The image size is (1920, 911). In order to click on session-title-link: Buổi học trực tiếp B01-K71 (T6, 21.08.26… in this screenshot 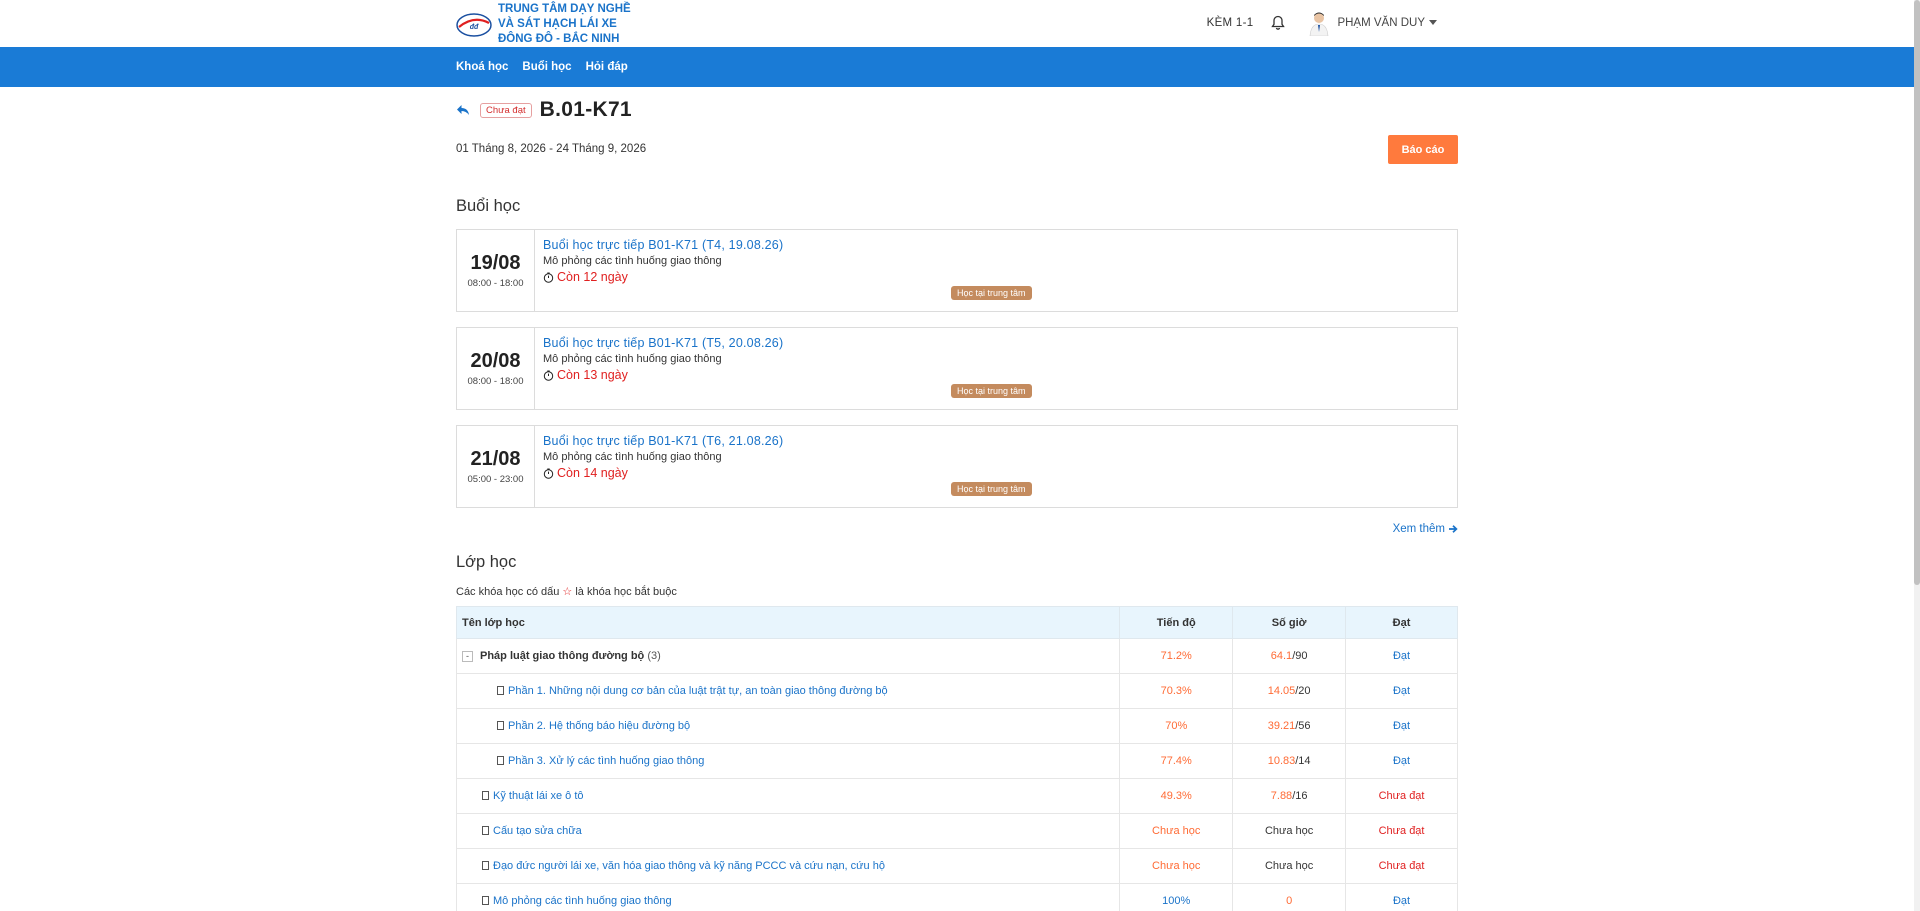, I will do `click(1000, 441)`.